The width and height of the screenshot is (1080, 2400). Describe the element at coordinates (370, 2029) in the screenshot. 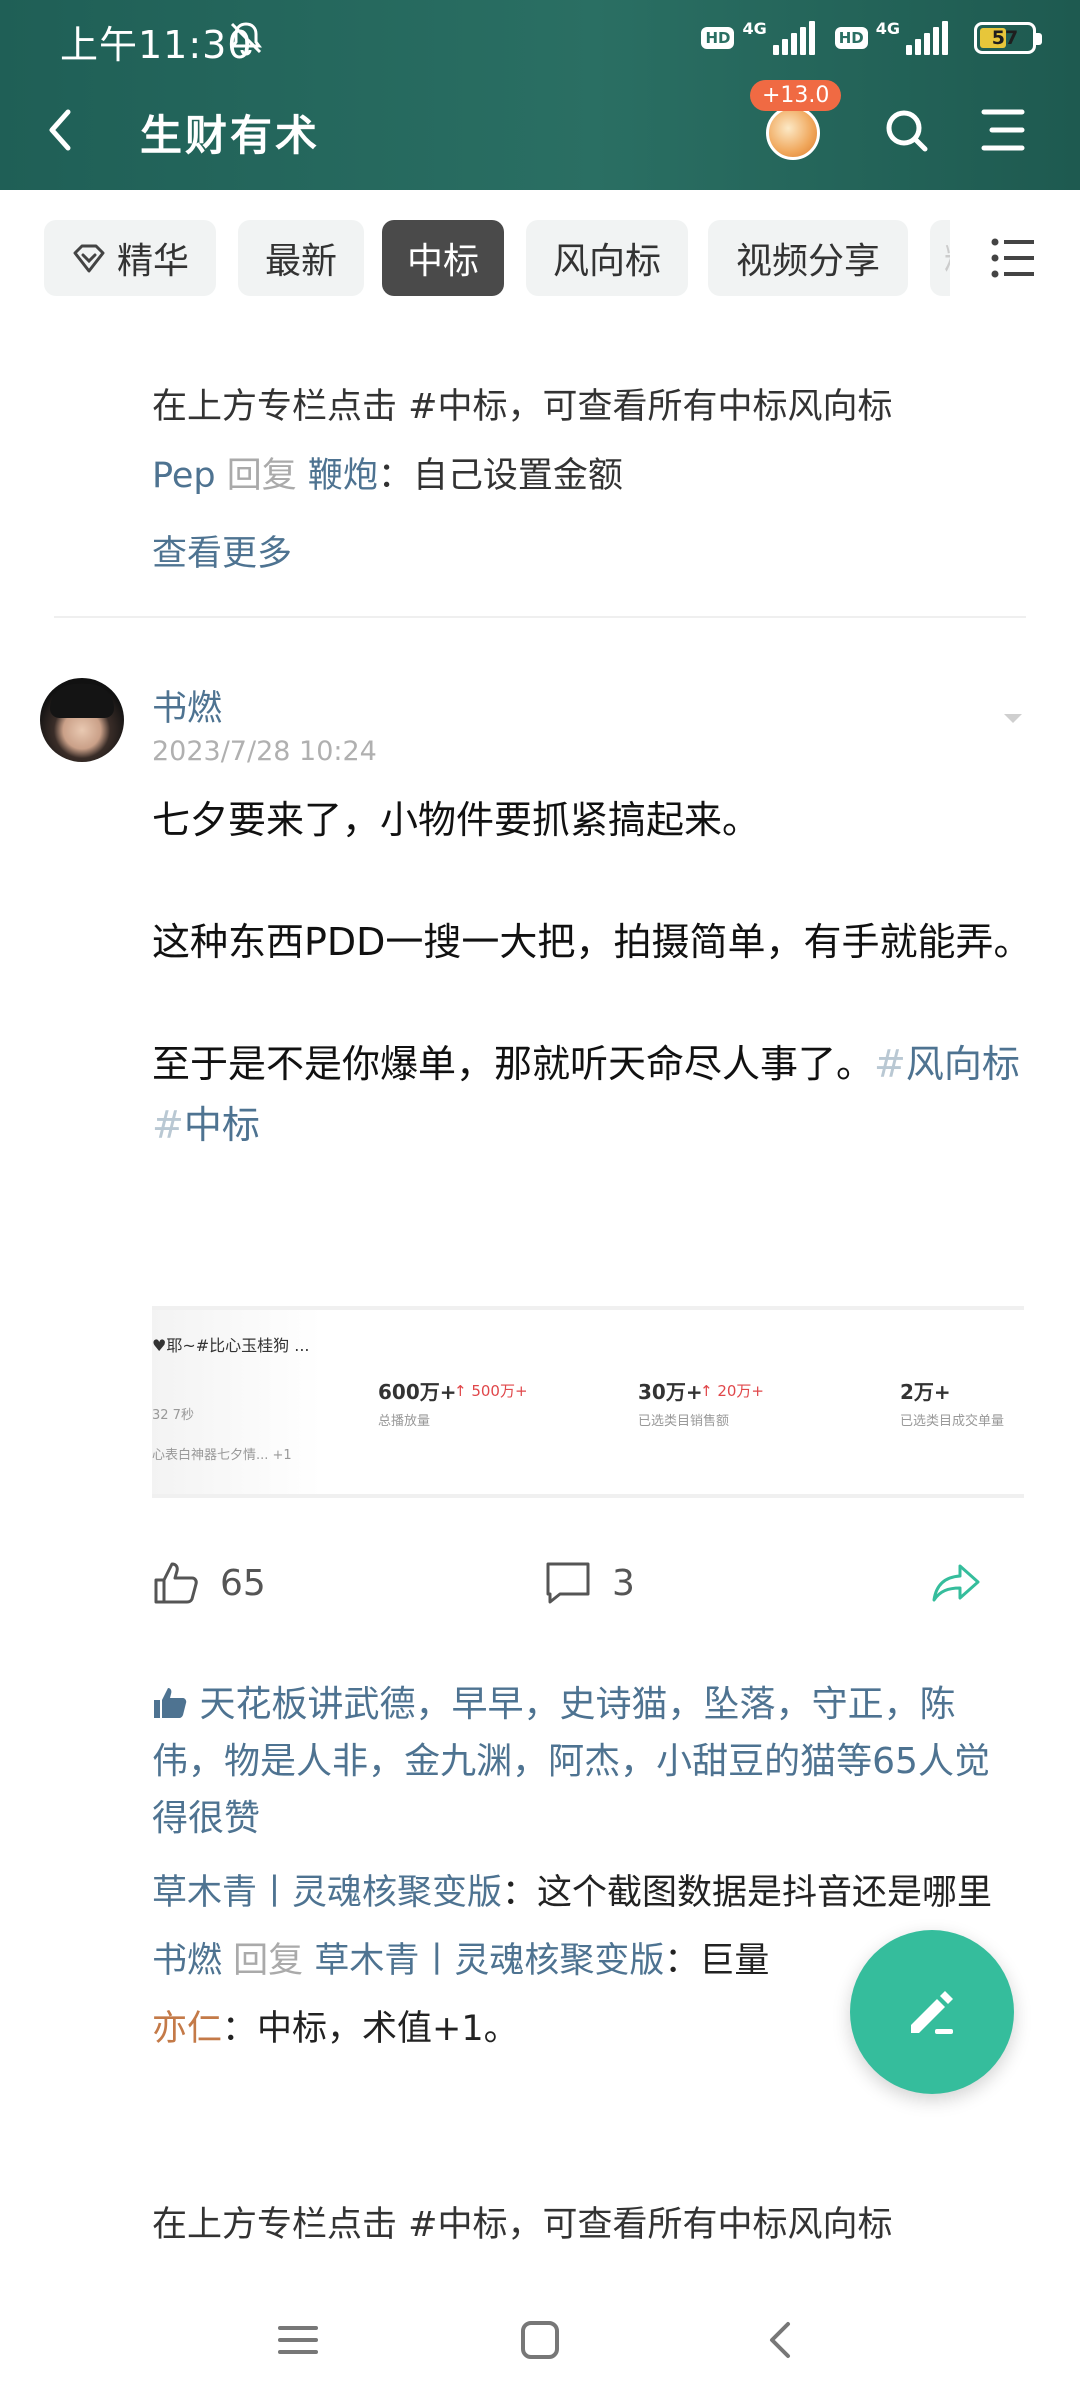

I see `comment-text: ：中标，术值+1。` at that location.